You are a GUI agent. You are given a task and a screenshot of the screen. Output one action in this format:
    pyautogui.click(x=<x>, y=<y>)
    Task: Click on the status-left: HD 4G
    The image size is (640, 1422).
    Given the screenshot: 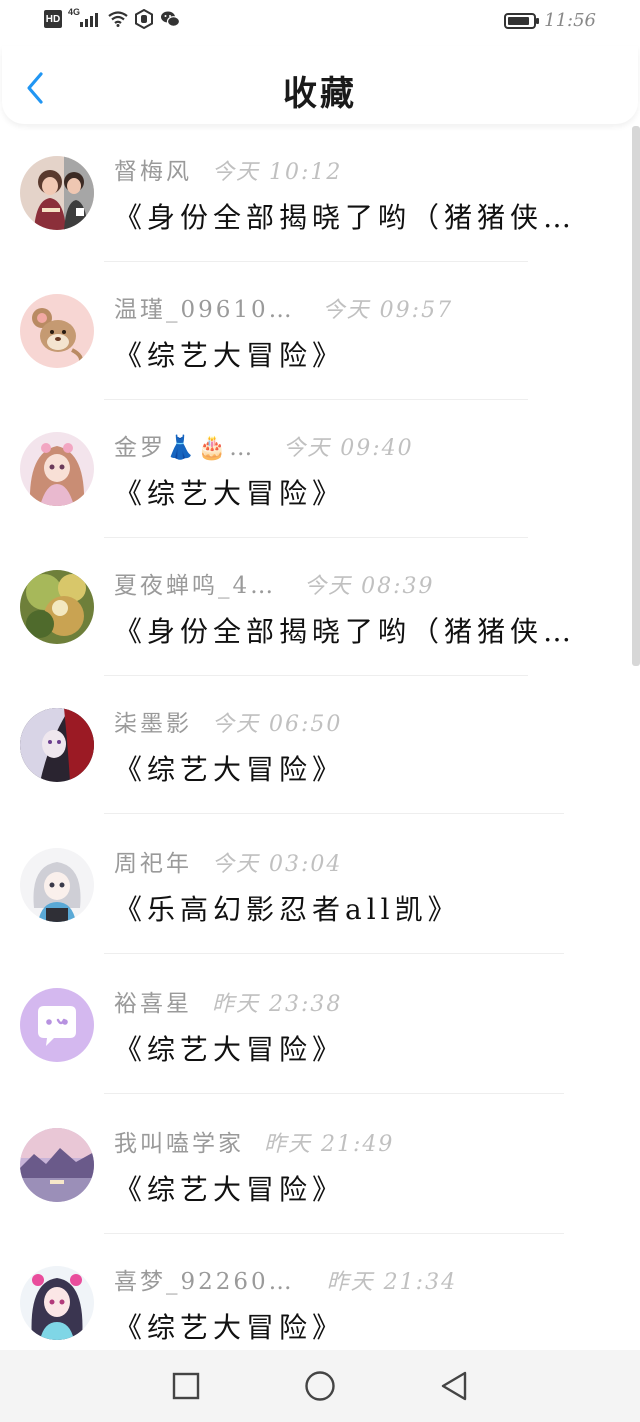 What is the action you would take?
    pyautogui.click(x=112, y=18)
    